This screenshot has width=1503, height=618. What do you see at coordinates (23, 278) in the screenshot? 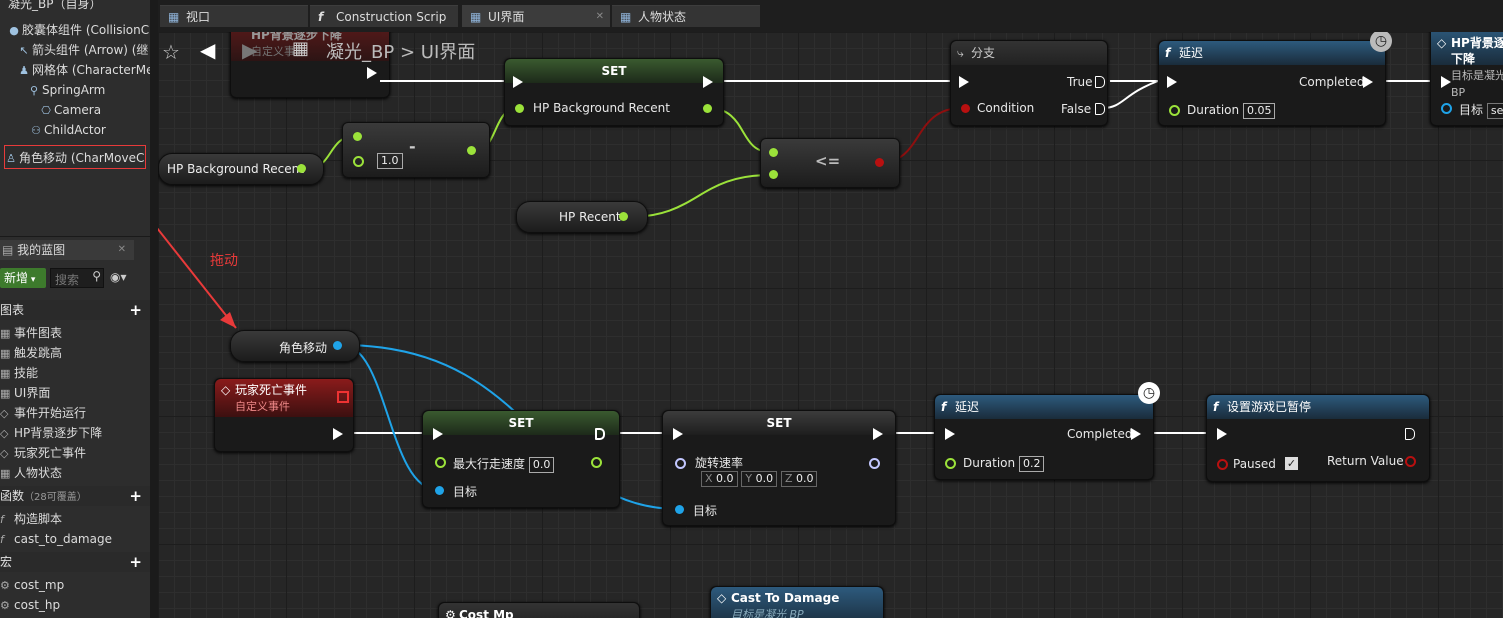
I see `add-new-button: 新增 ▾` at bounding box center [23, 278].